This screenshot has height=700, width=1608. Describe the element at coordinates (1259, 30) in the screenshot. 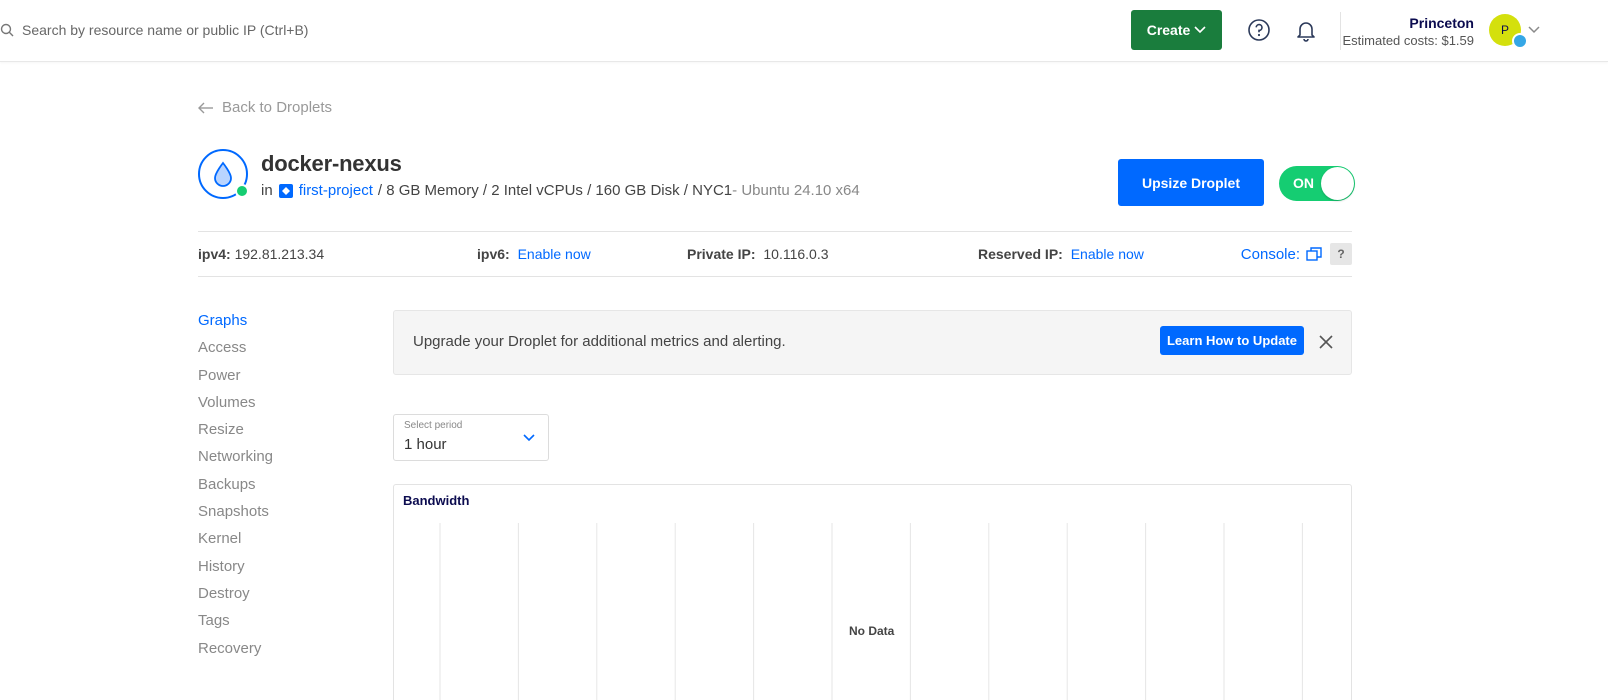

I see `help-icon` at that location.